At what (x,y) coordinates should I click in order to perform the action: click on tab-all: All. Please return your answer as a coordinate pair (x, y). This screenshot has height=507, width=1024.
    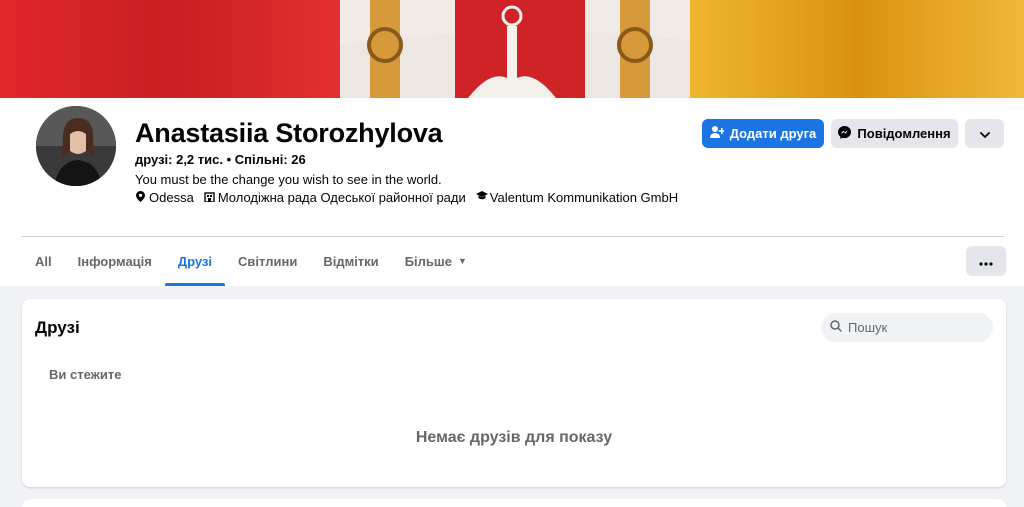
    Looking at the image, I should click on (43, 261).